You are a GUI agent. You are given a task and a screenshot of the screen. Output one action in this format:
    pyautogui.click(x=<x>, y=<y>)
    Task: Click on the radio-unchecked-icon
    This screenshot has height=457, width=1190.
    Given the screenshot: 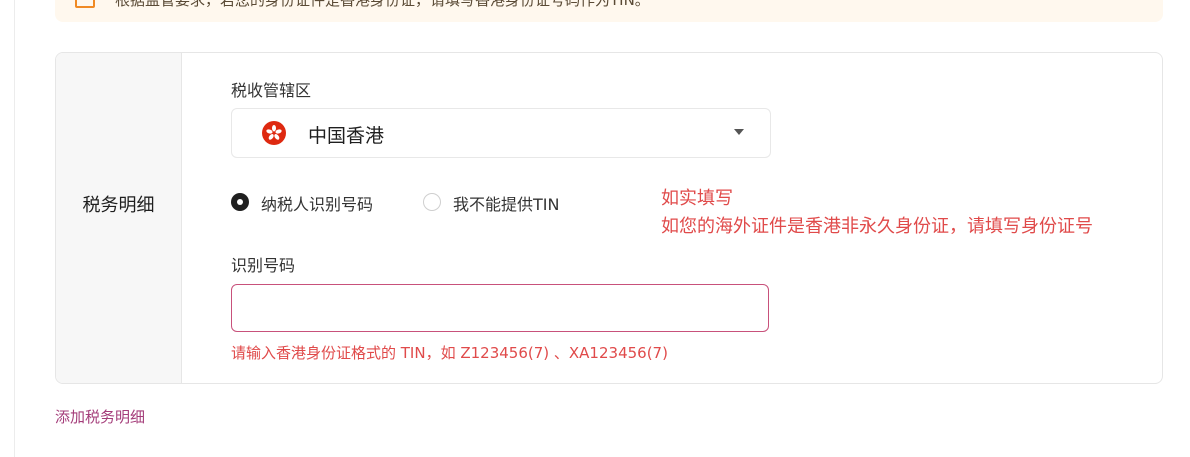 What is the action you would take?
    pyautogui.click(x=432, y=202)
    